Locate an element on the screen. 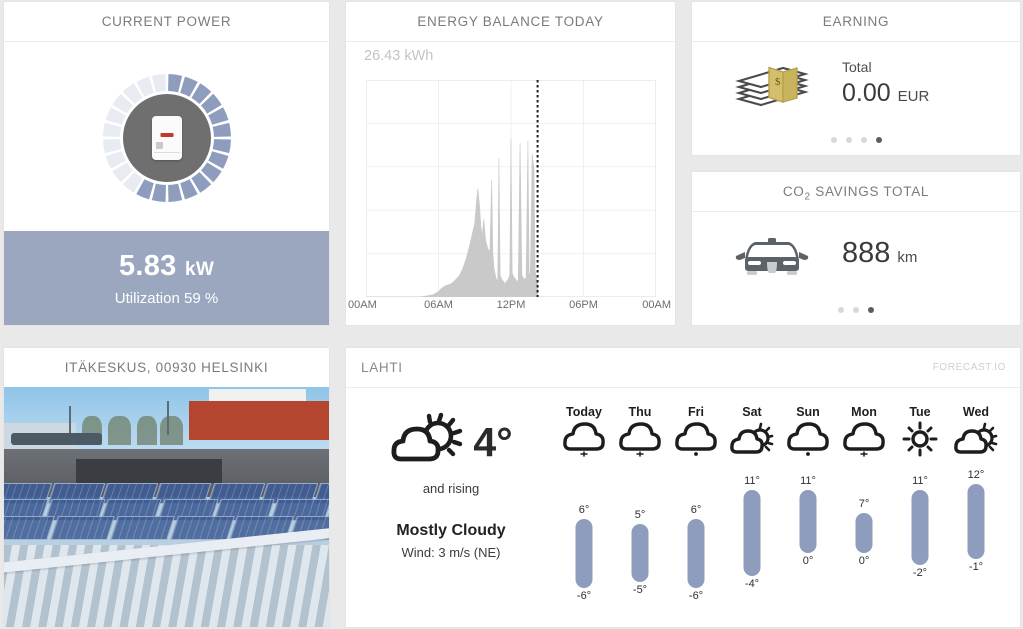 This screenshot has width=1023, height=629. x-tick-label: 06PM is located at coordinates (583, 305).